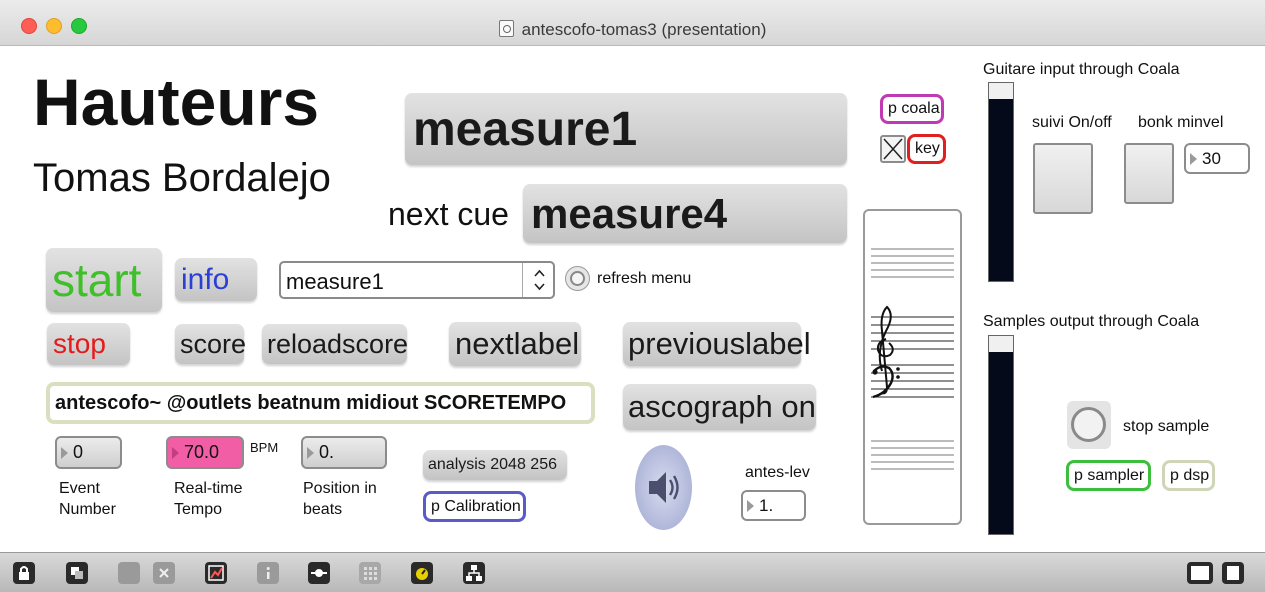 The height and width of the screenshot is (592, 1265). Describe the element at coordinates (87, 499) in the screenshot. I see `event-number-label: Event Number` at that location.